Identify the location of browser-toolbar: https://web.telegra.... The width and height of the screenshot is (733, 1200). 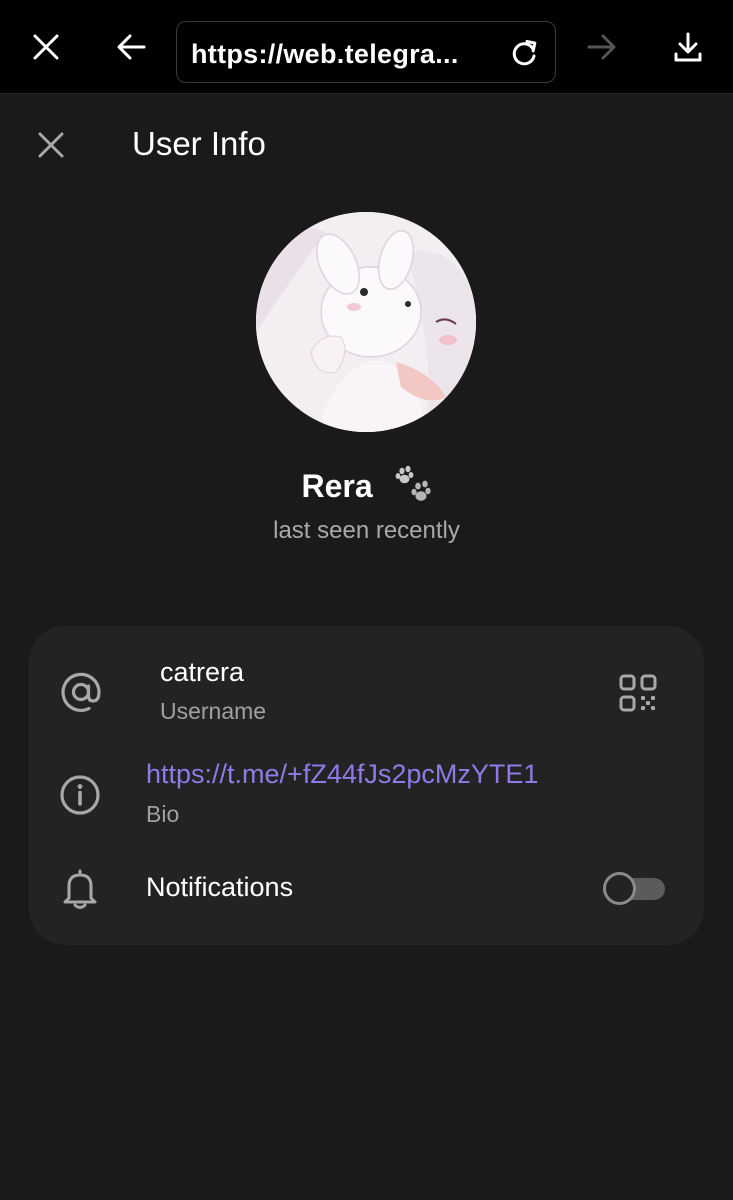
(366, 47).